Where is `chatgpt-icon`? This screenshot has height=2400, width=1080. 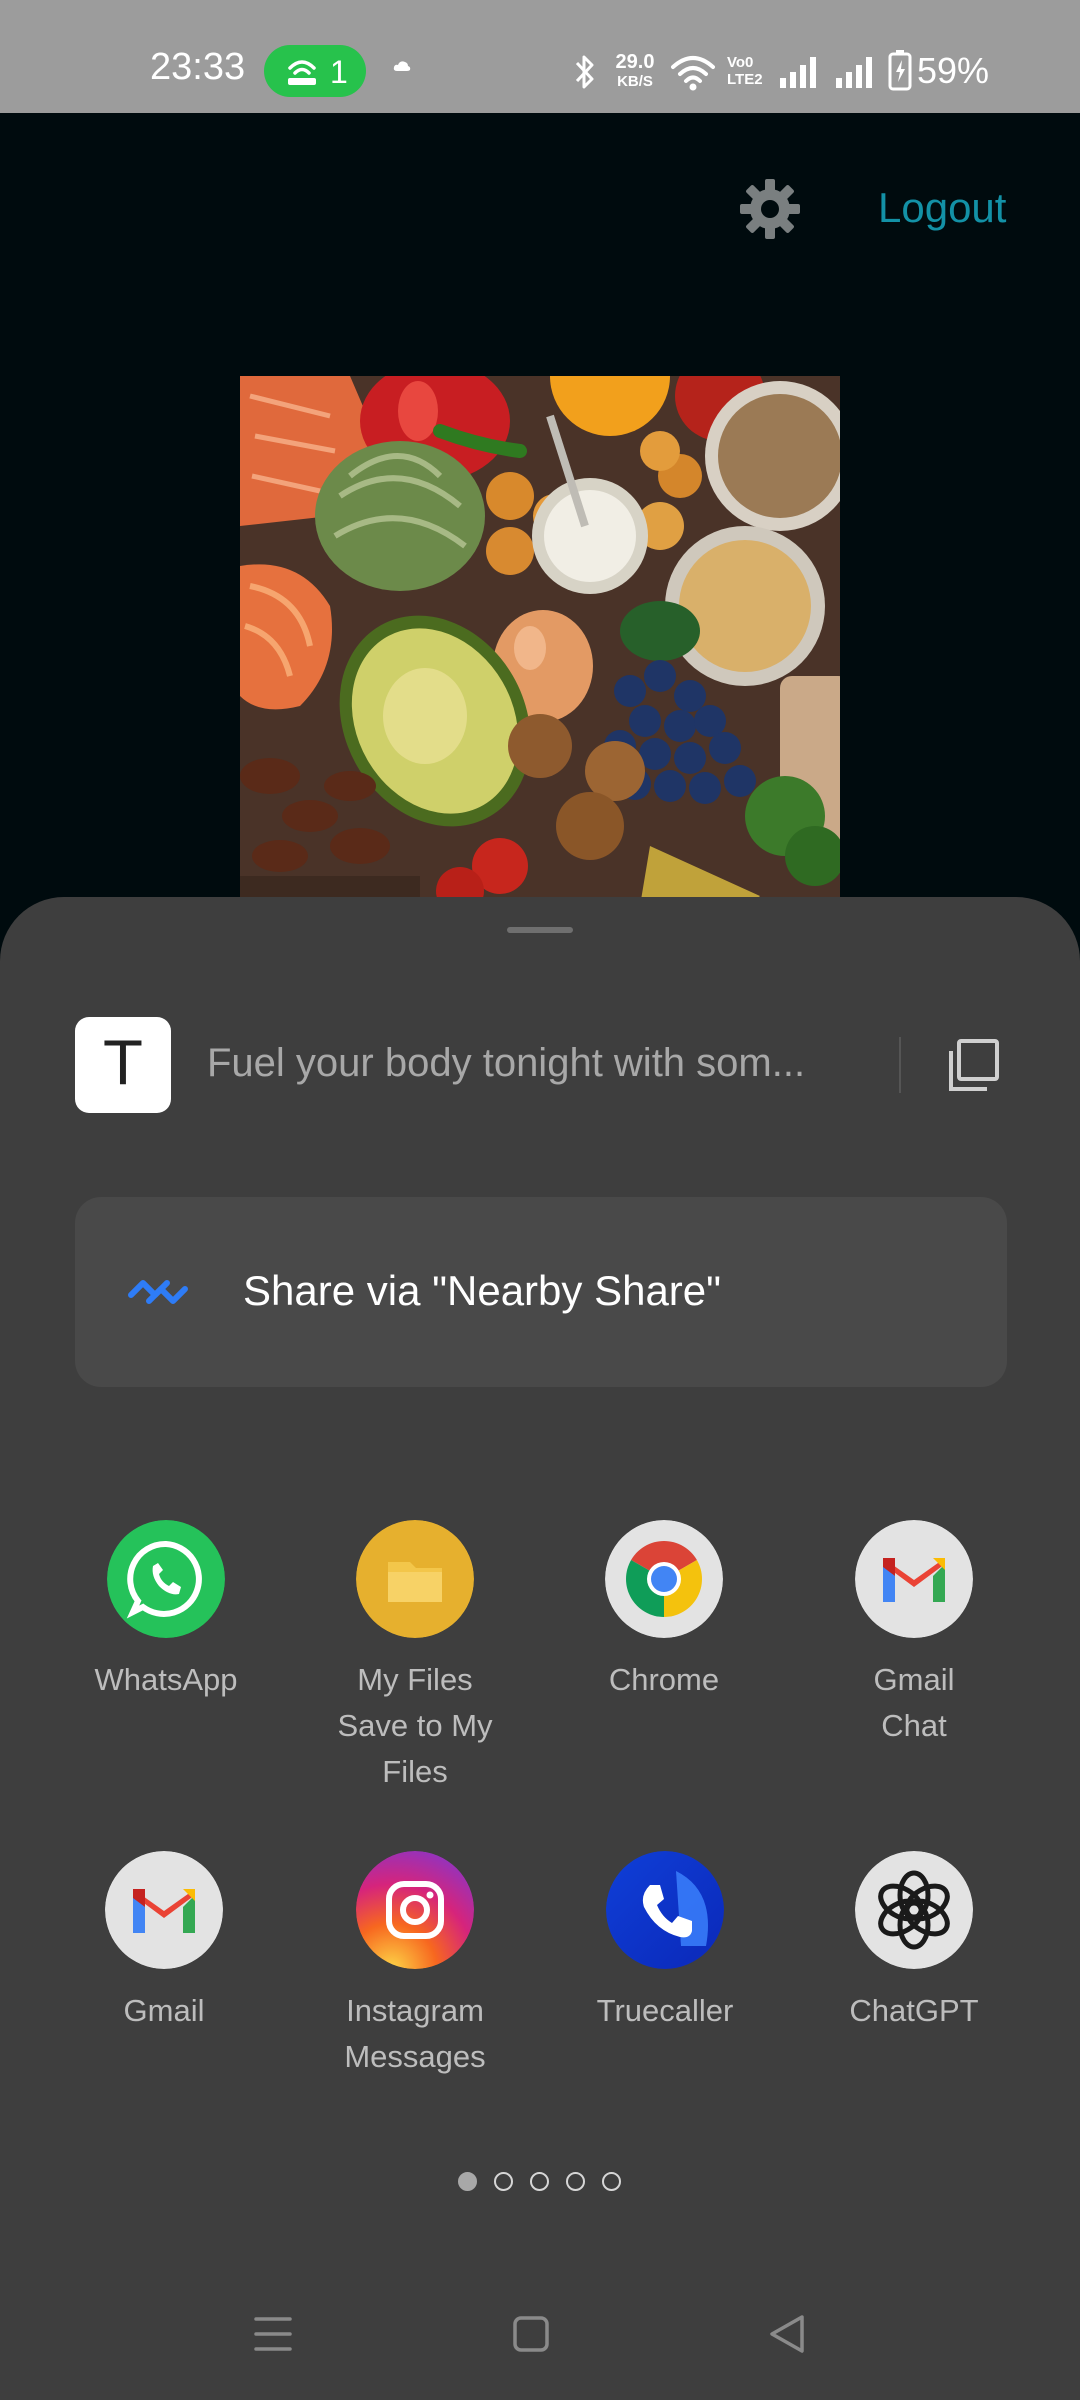 chatgpt-icon is located at coordinates (914, 1910).